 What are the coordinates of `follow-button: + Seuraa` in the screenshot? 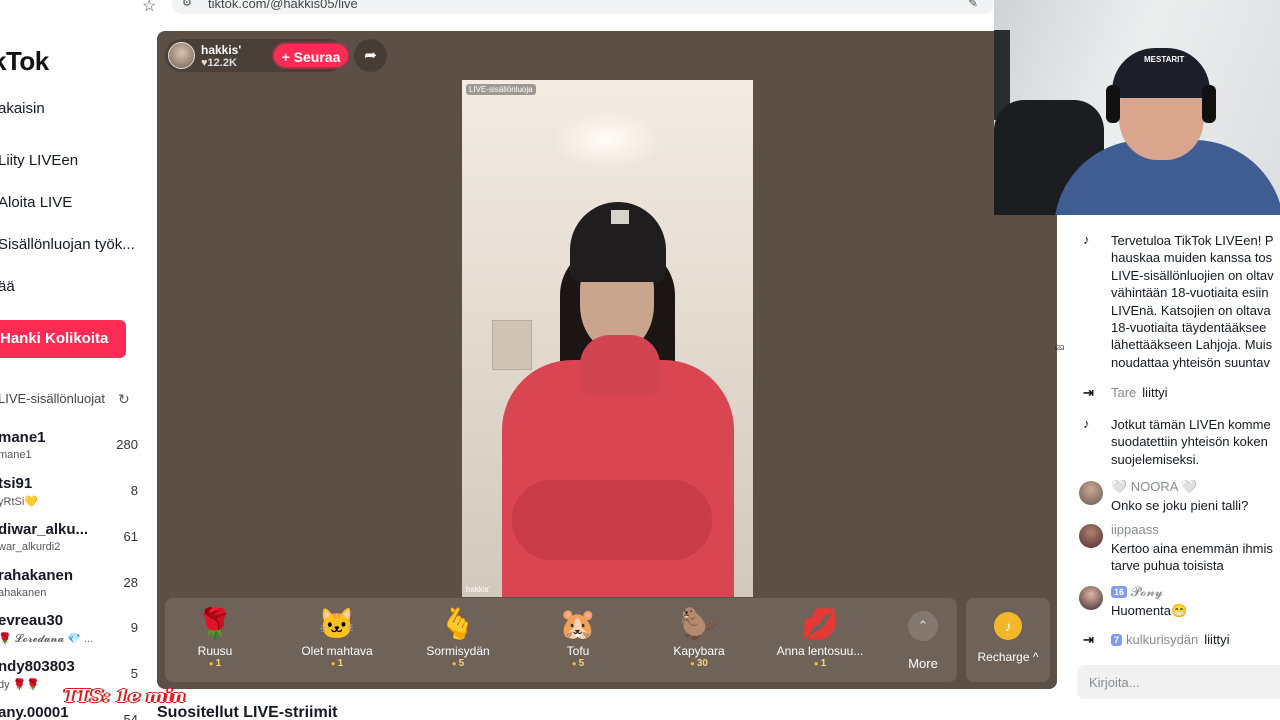 It's located at (311, 55).